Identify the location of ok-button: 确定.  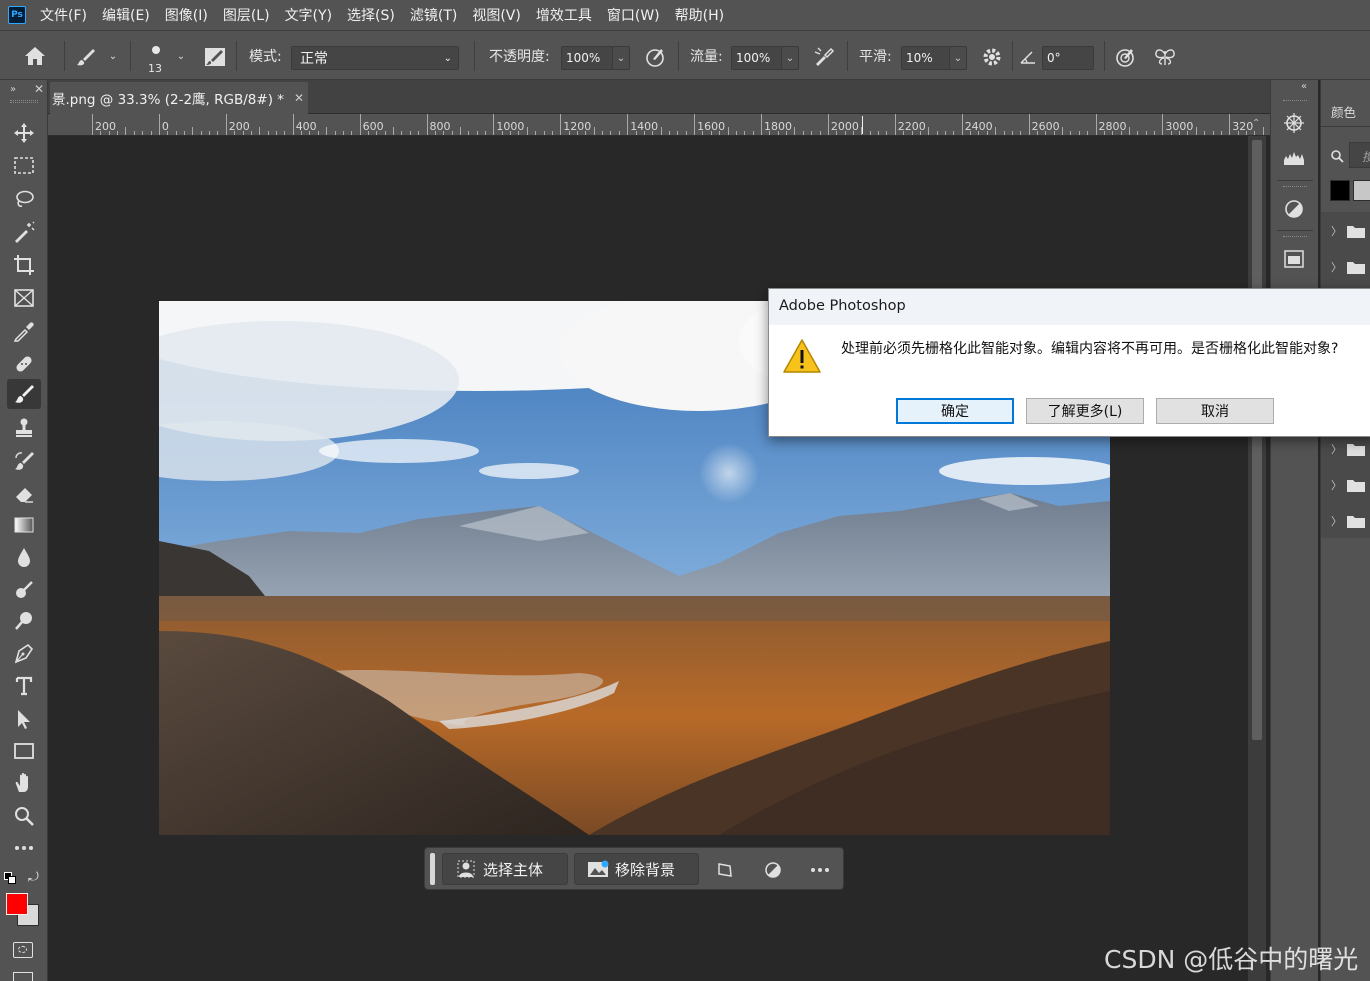
(955, 411).